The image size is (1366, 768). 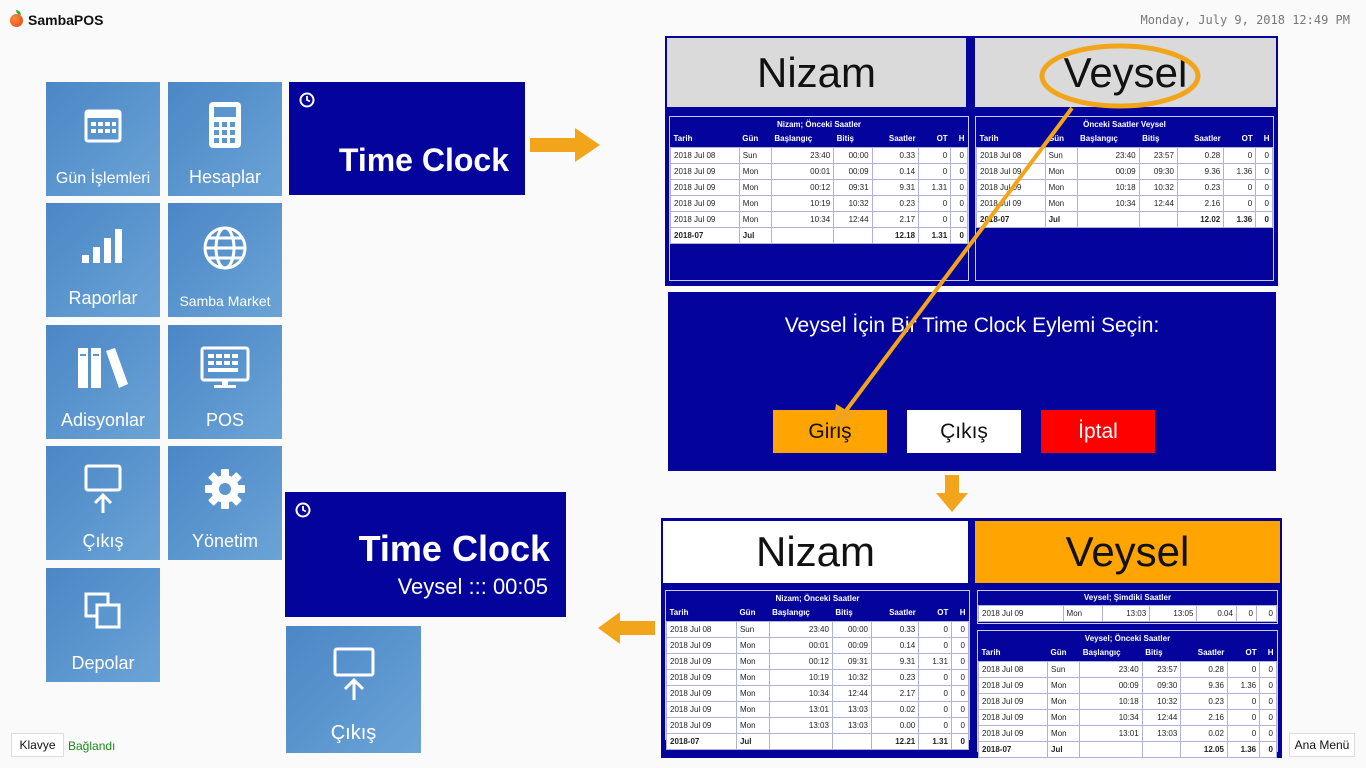 I want to click on highlight-ellipse, so click(x=1120, y=76).